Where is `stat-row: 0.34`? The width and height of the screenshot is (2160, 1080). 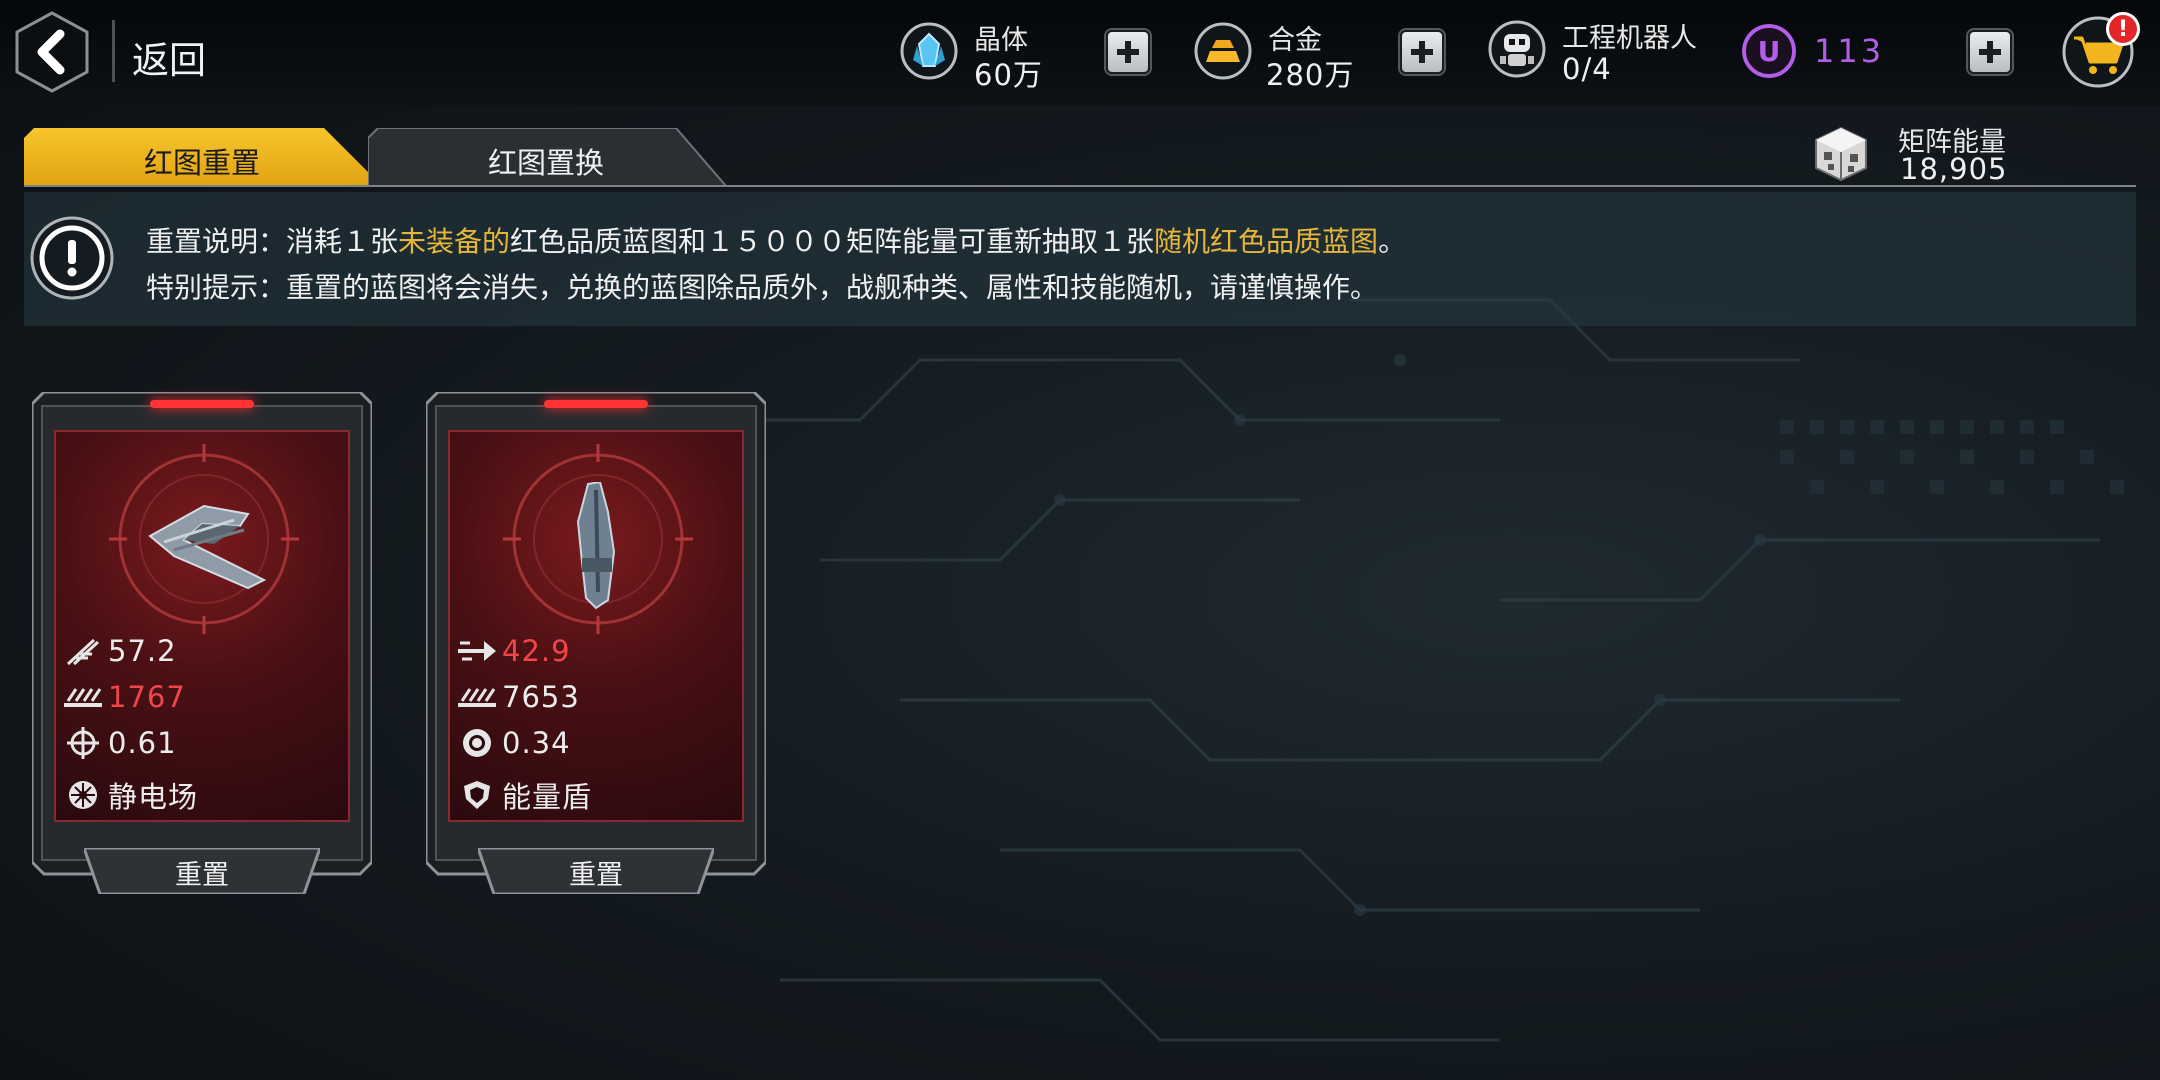 stat-row: 0.34 is located at coordinates (514, 743).